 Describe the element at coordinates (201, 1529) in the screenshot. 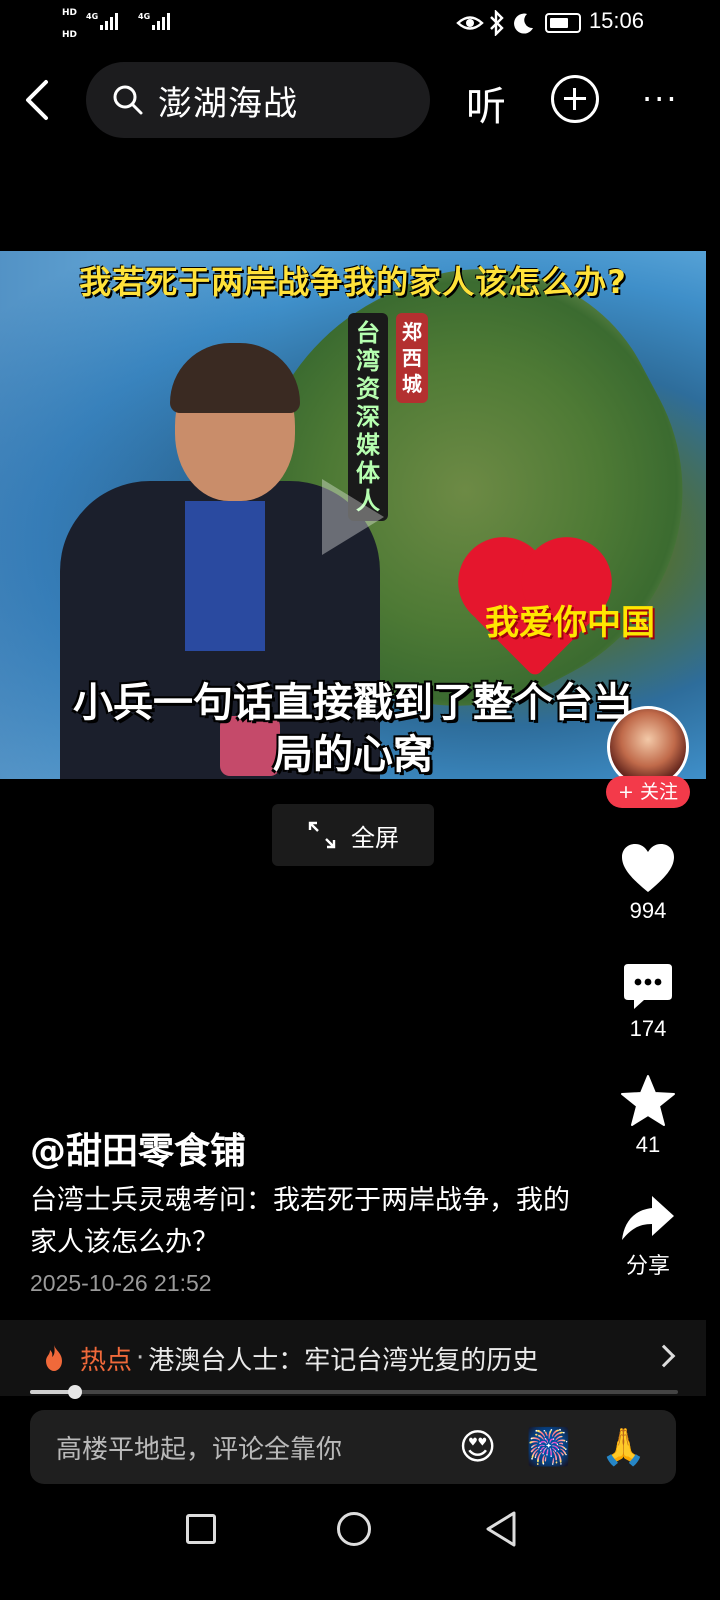

I see `recent-apps-button` at that location.